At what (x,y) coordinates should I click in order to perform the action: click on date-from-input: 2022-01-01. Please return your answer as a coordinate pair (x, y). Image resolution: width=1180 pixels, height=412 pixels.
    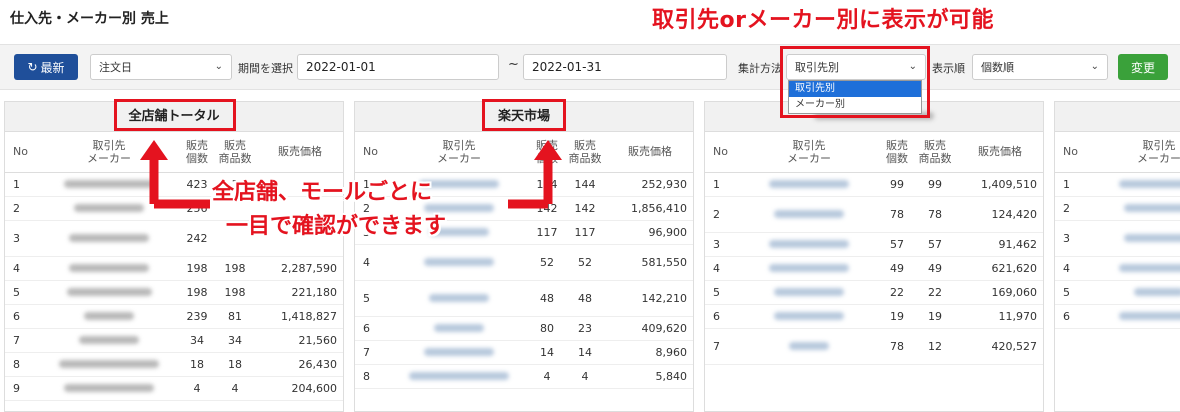
    Looking at the image, I should click on (398, 67).